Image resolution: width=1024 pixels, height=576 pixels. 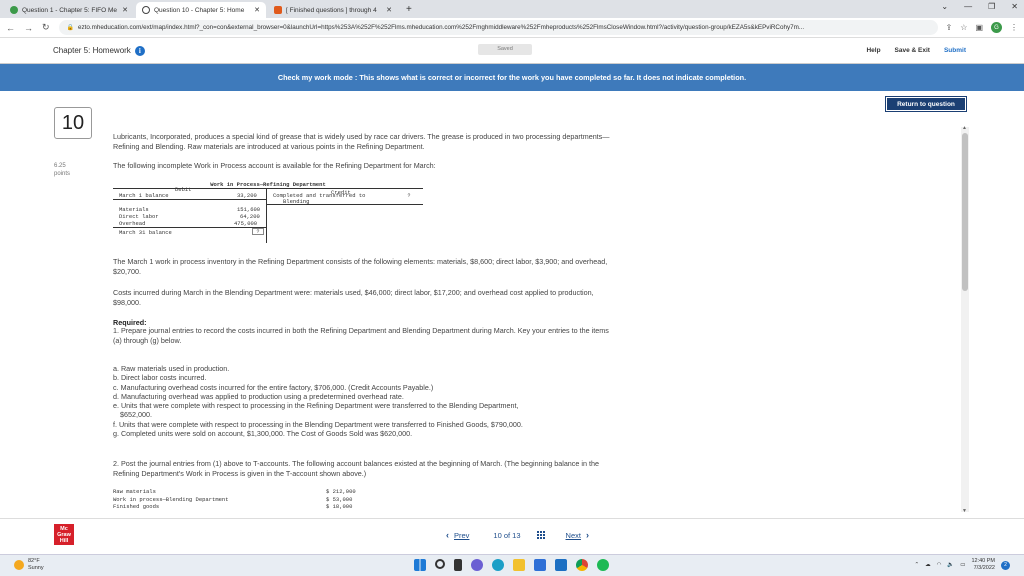 I want to click on tab-label: Question 10 - Chapter 5: Home, so click(x=199, y=10).